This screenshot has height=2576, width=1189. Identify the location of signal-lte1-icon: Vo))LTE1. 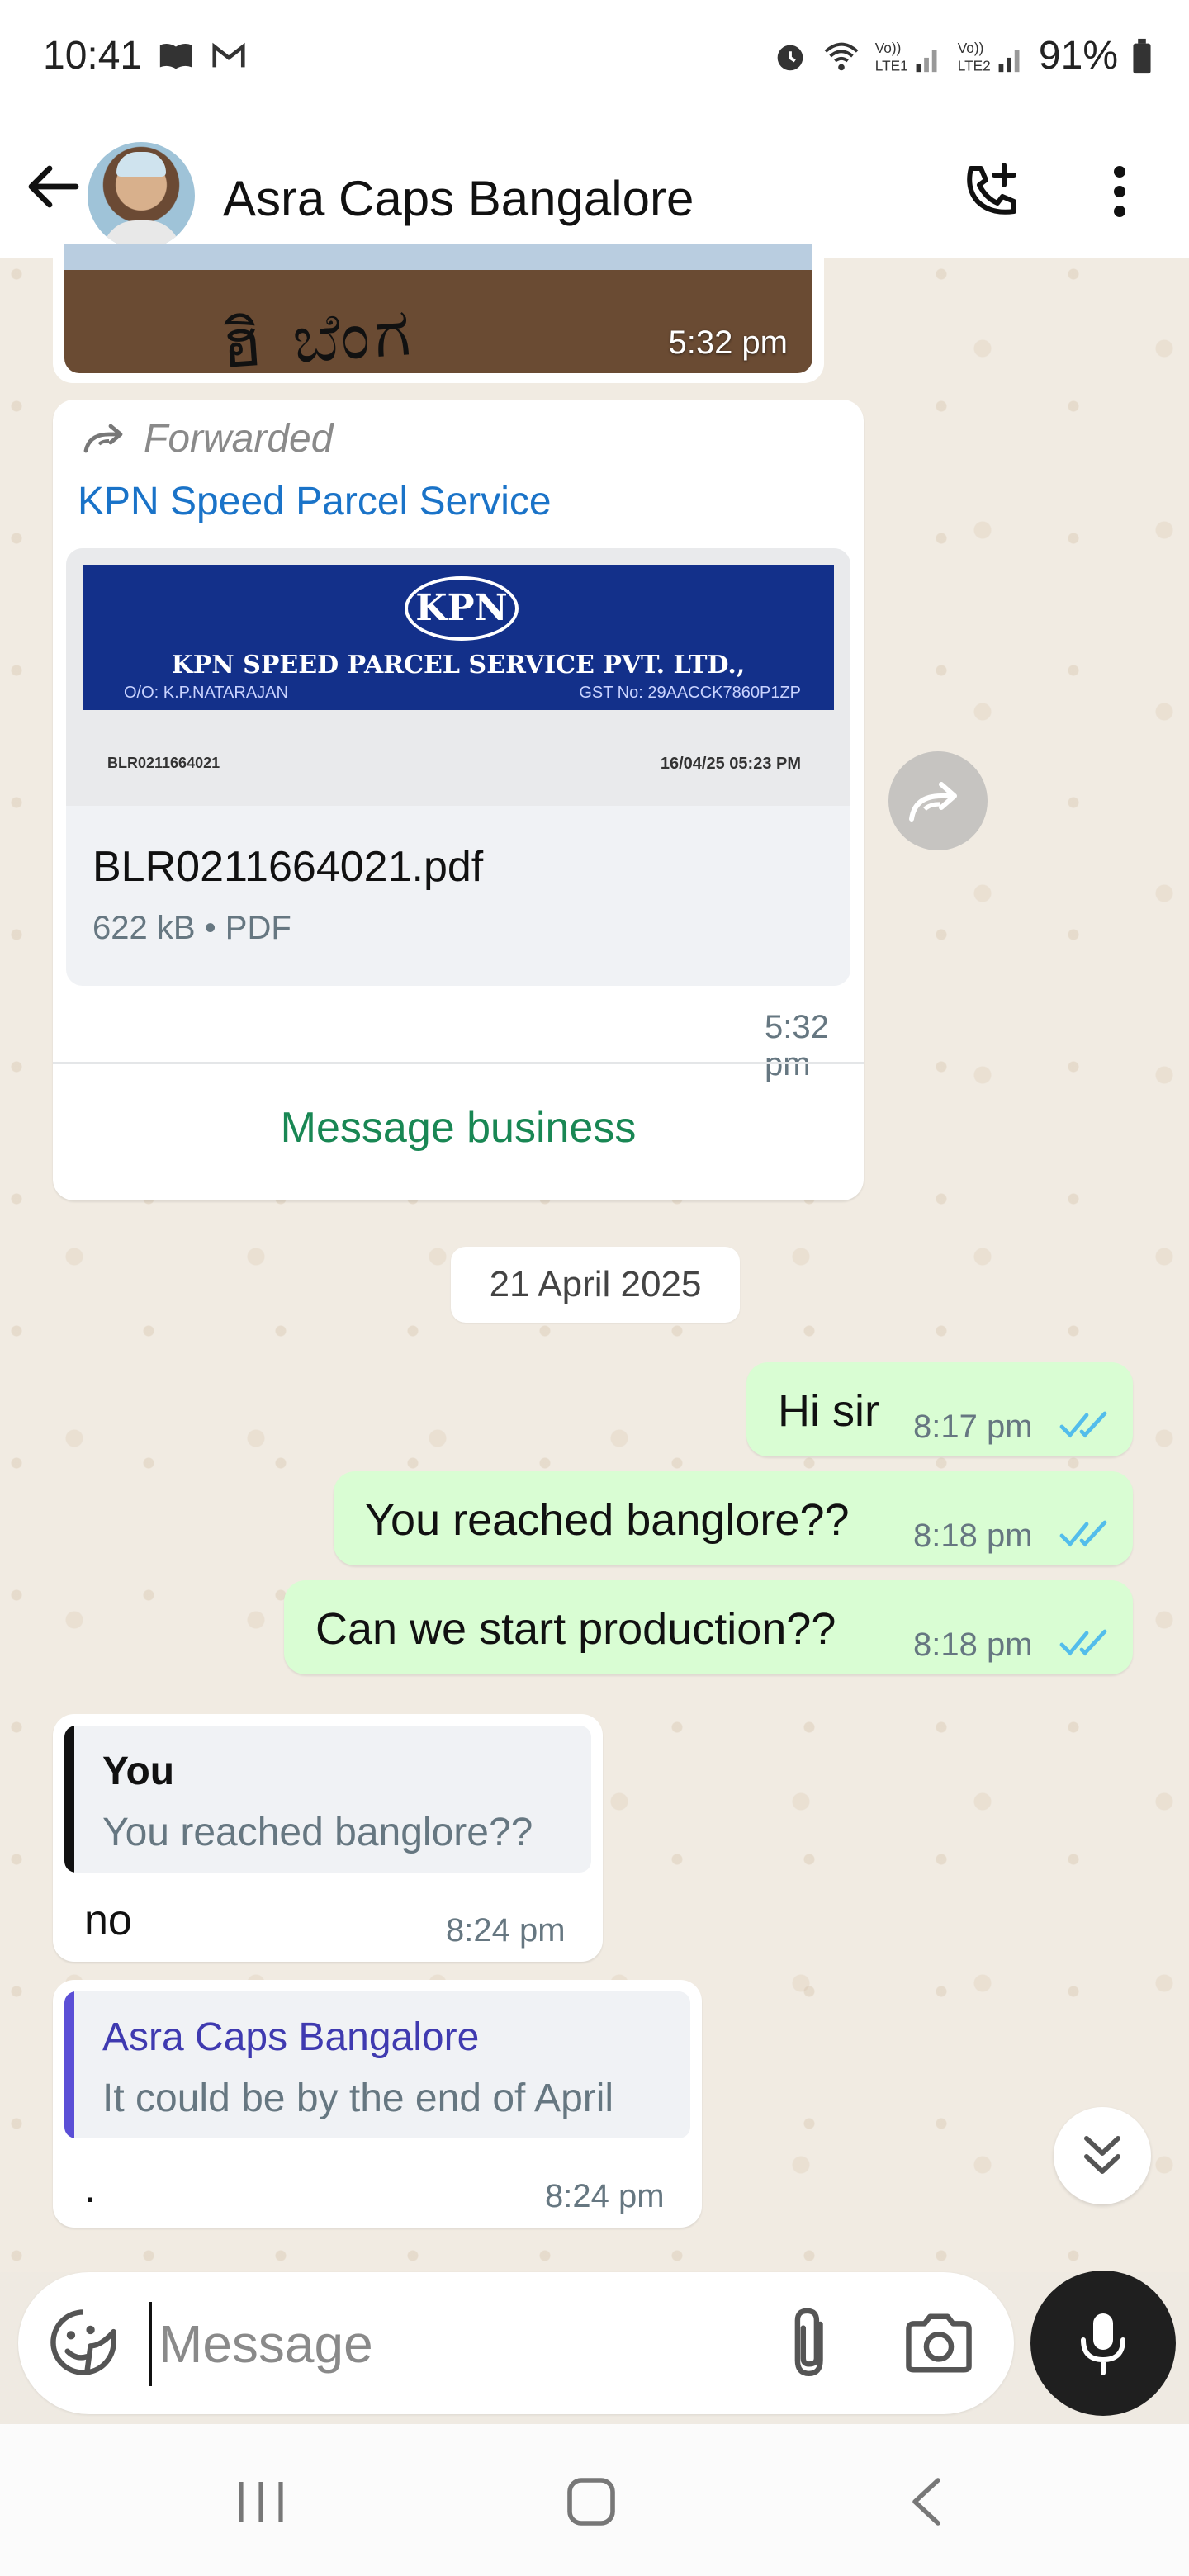
(906, 56).